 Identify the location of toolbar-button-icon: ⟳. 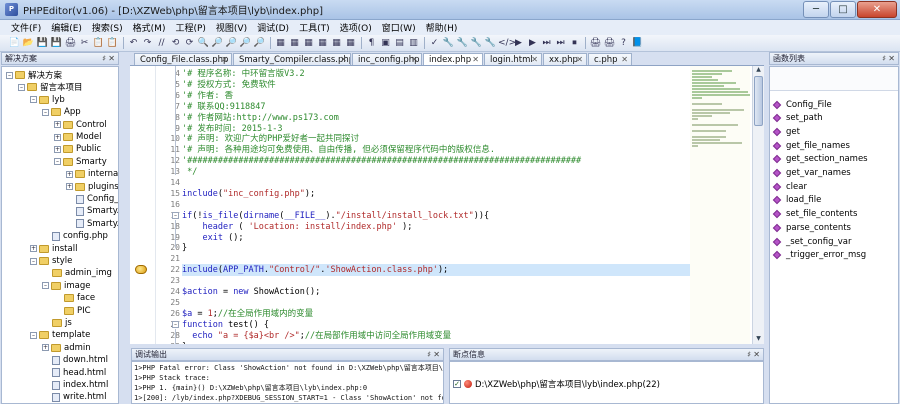
(189, 43).